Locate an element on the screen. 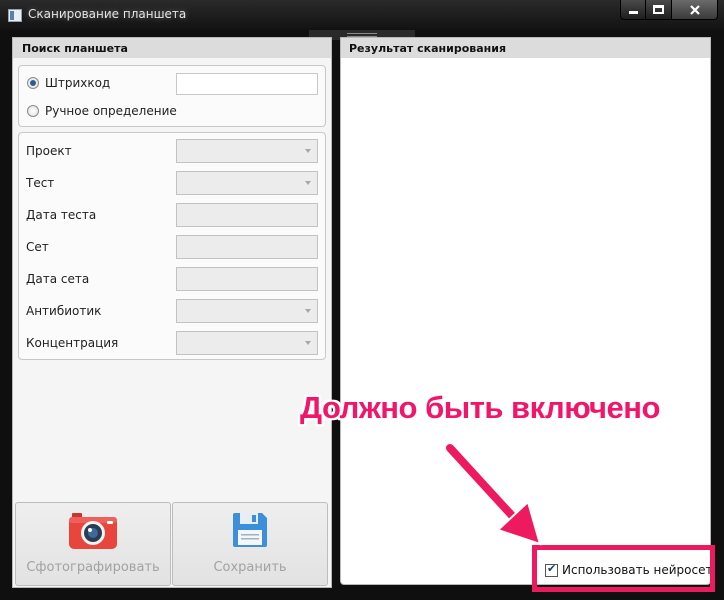 Image resolution: width=724 pixels, height=600 pixels. maximize-button is located at coordinates (659, 10).